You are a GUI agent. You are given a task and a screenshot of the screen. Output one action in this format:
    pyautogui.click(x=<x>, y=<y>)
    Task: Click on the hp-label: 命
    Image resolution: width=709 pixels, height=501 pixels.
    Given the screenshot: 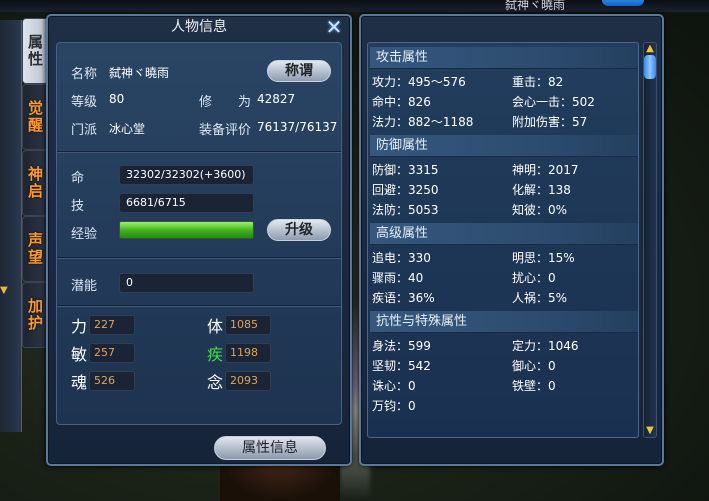 What is the action you would take?
    pyautogui.click(x=78, y=178)
    